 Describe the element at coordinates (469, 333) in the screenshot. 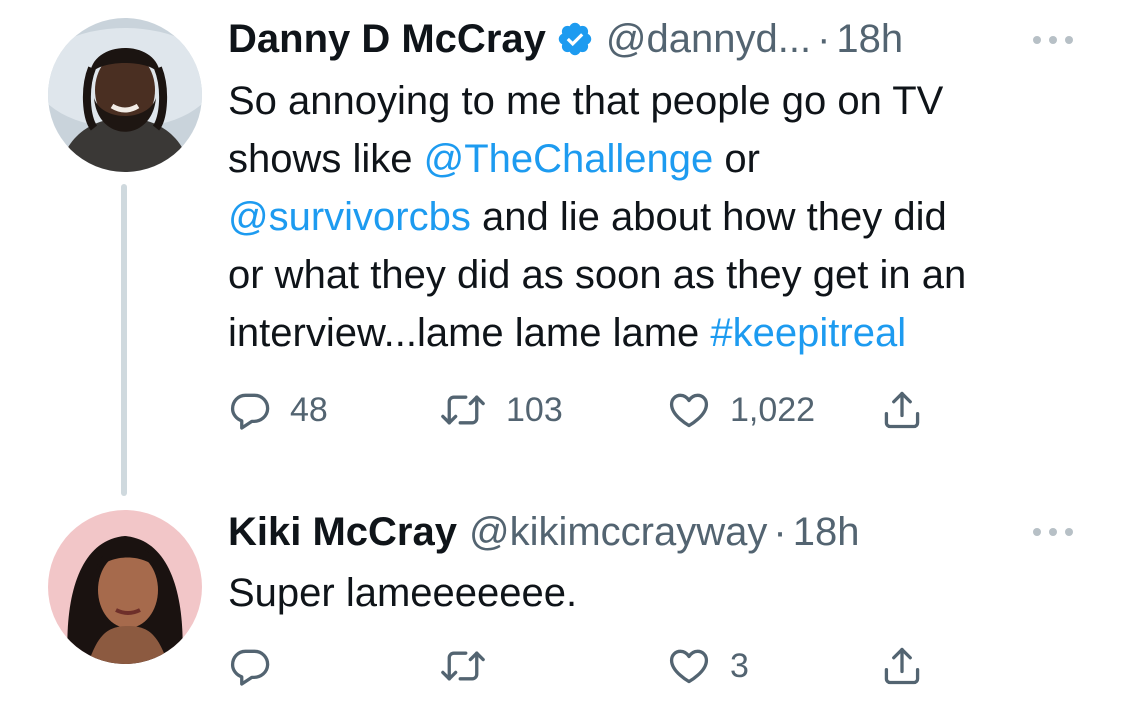

I see `text-segment: interview...lame lame lame` at that location.